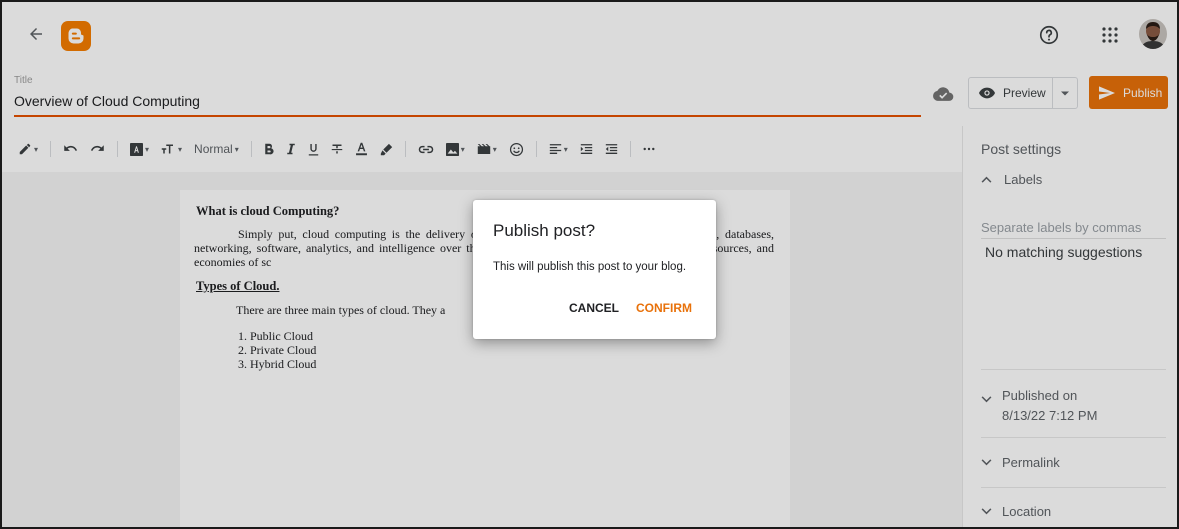 The width and height of the screenshot is (1179, 529). I want to click on cancel-button: CANCEL, so click(594, 308).